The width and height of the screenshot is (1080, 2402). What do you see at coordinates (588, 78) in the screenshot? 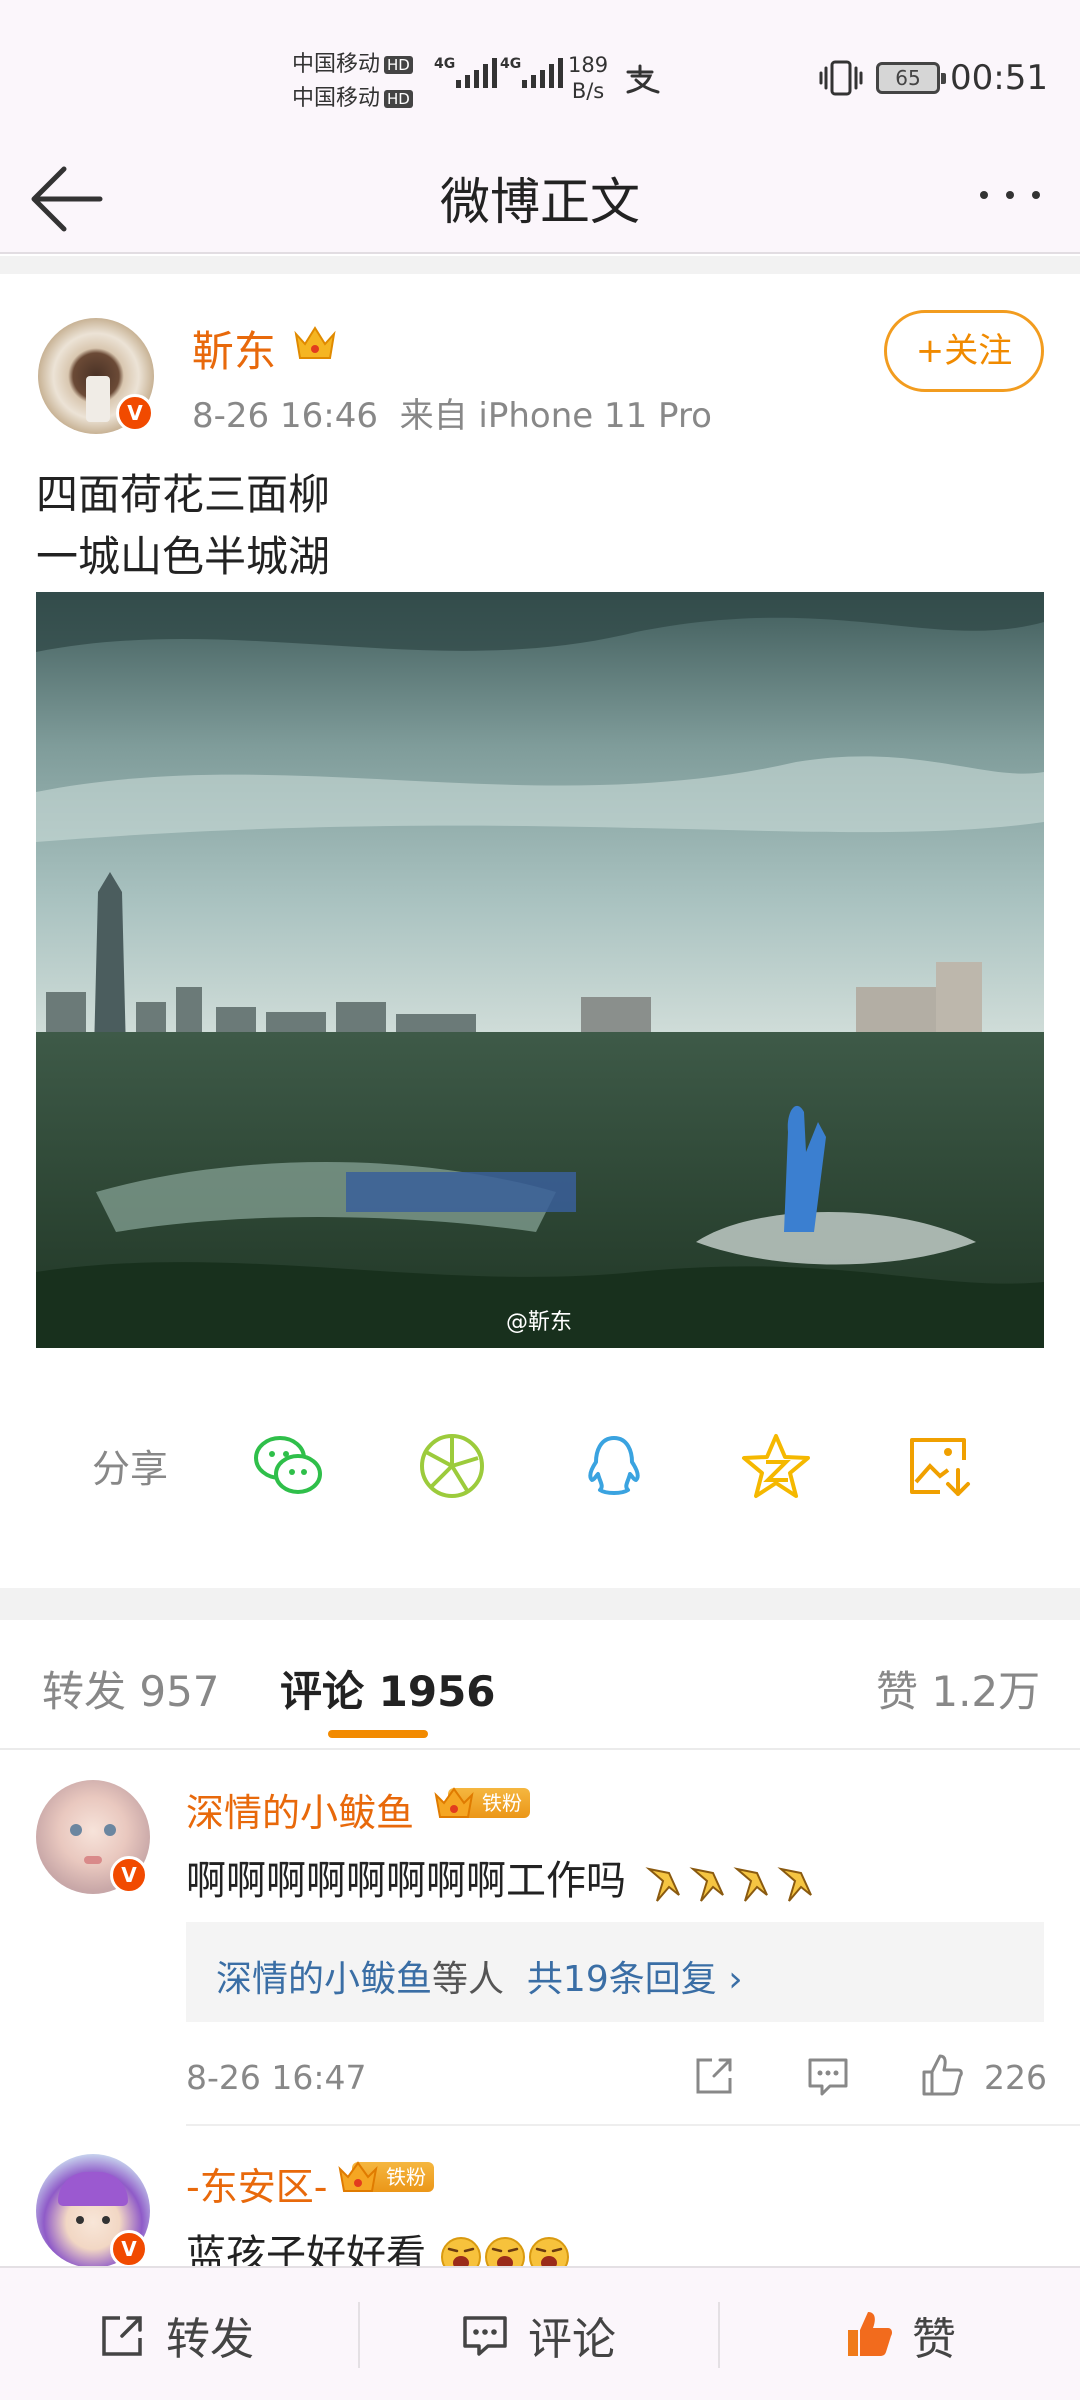
I see `net-speed: 189 B/s` at bounding box center [588, 78].